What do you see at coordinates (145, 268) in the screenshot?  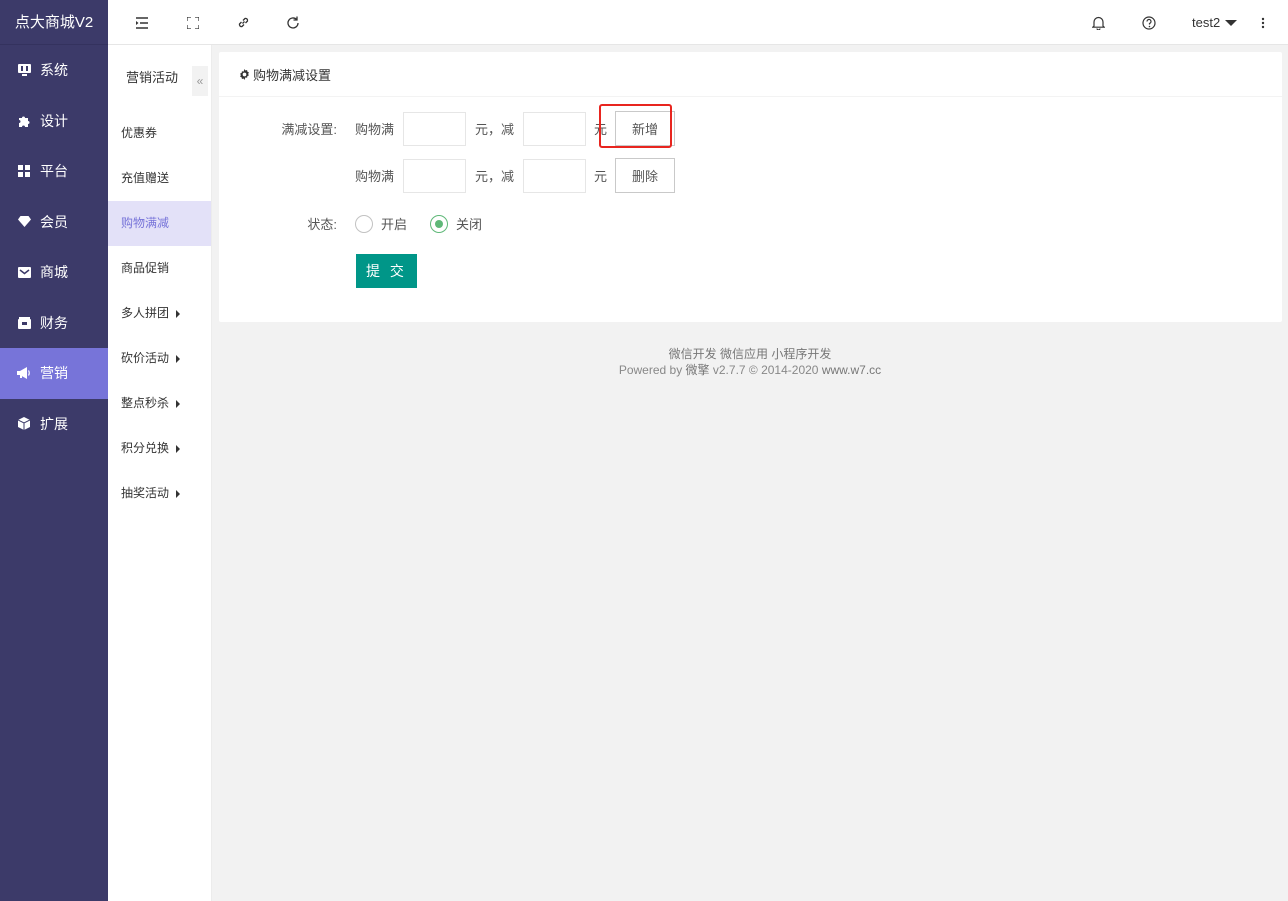 I see `subnav-item-label: 商品促销` at bounding box center [145, 268].